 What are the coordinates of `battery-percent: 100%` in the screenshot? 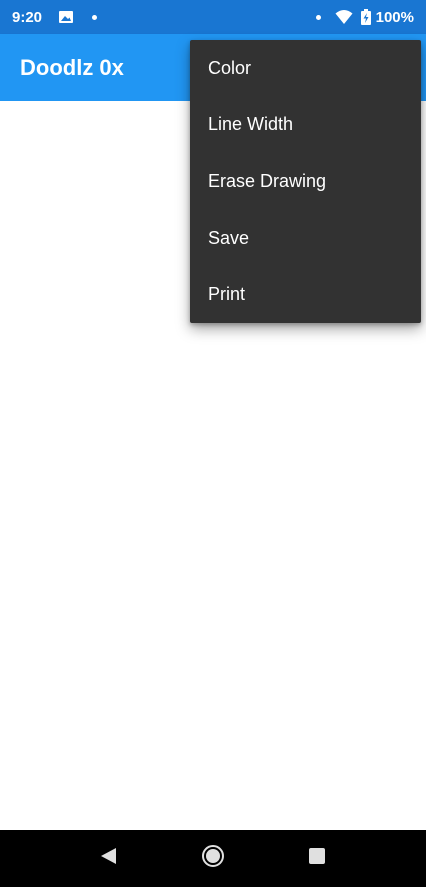 It's located at (394, 17).